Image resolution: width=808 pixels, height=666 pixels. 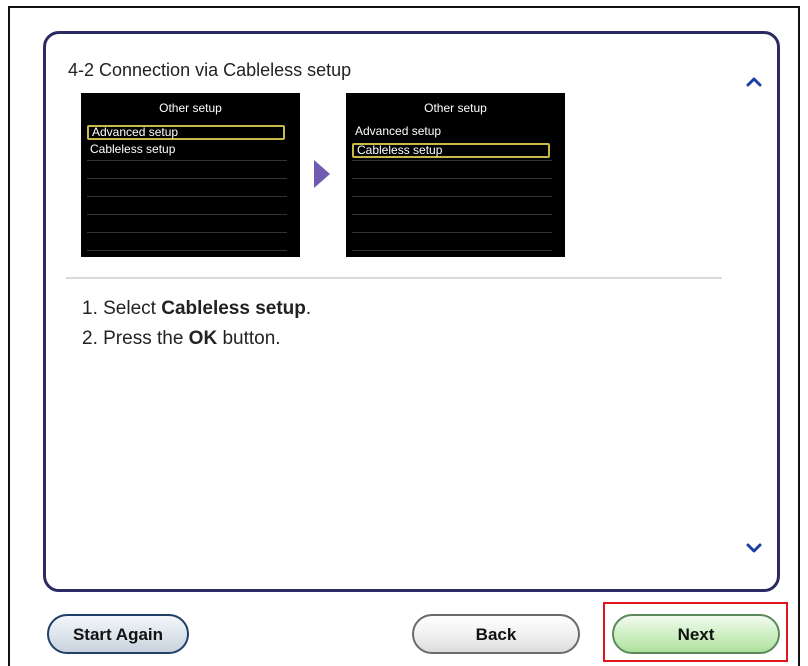 I want to click on back-button: Back, so click(x=496, y=634).